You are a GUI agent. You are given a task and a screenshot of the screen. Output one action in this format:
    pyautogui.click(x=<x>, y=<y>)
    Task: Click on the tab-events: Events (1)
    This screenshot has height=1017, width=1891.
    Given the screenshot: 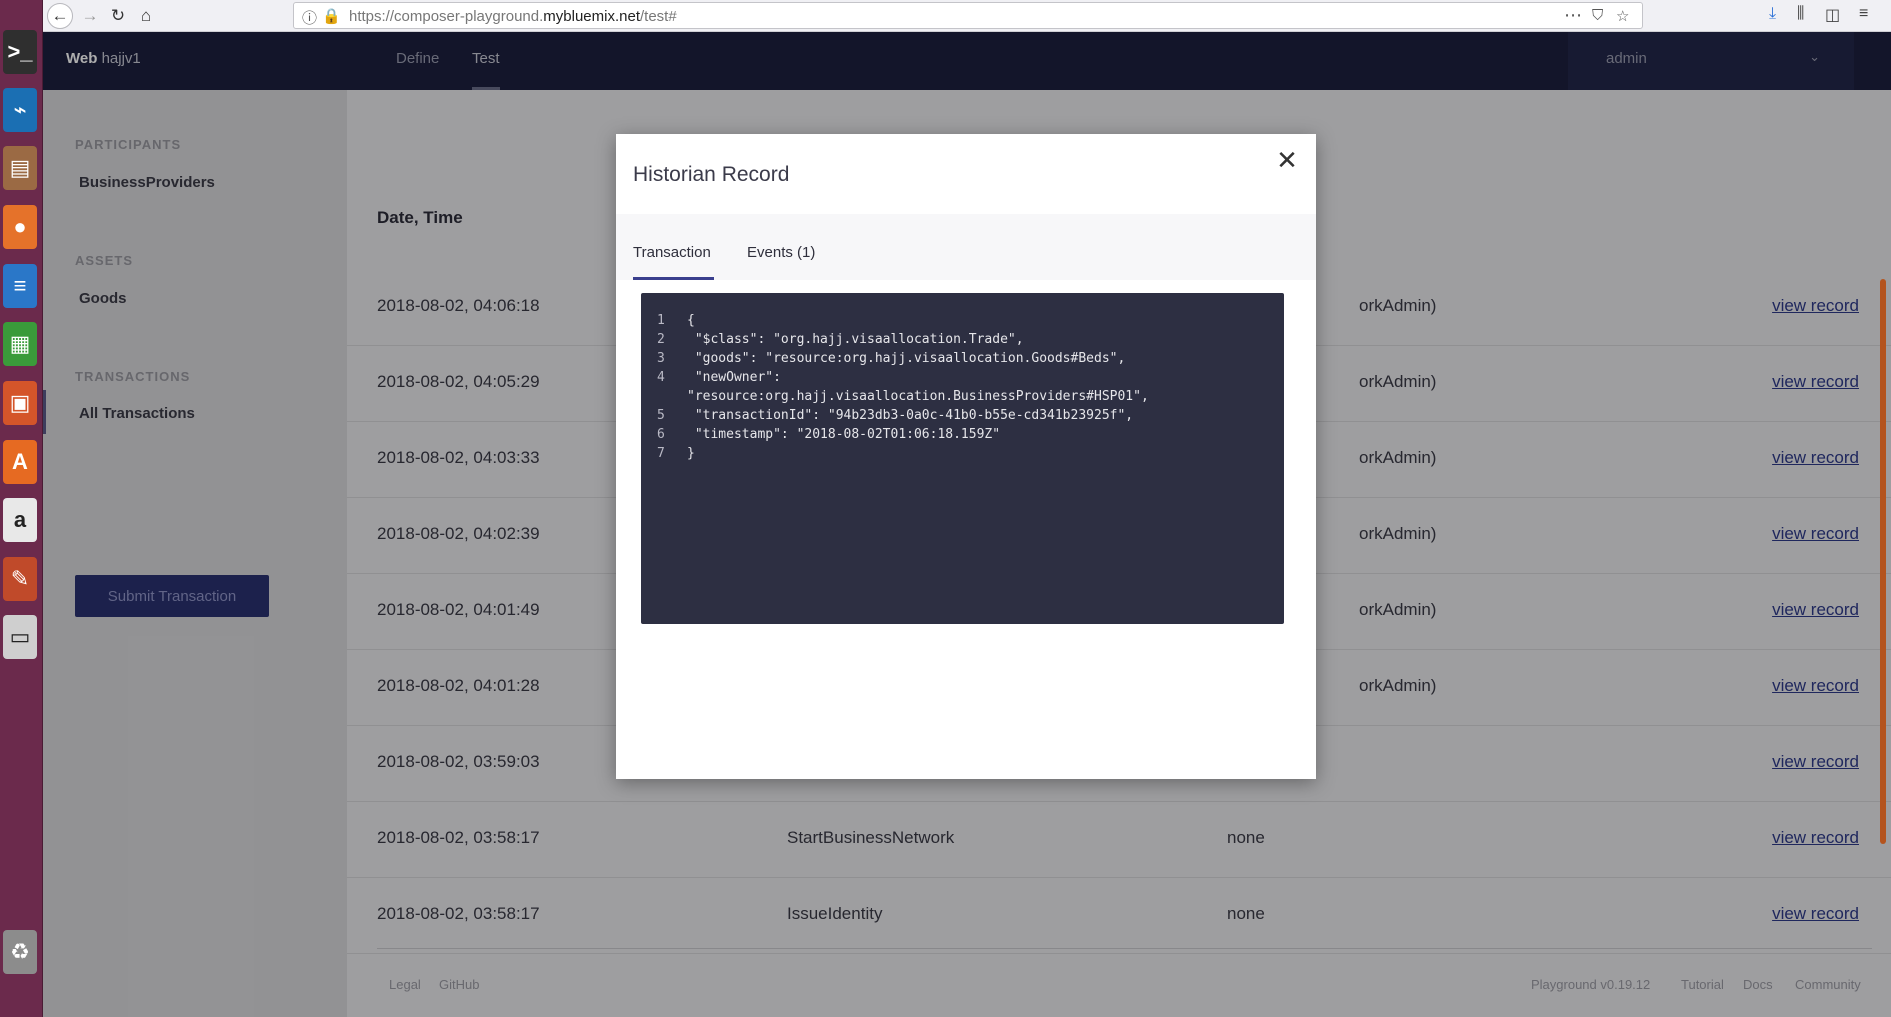 What is the action you would take?
    pyautogui.click(x=781, y=252)
    